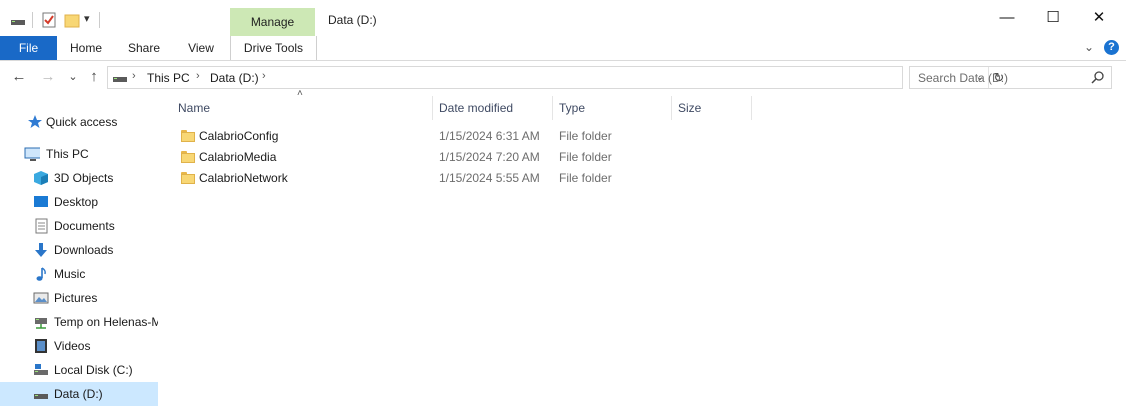 The width and height of the screenshot is (1126, 417). What do you see at coordinates (49, 20) in the screenshot?
I see `properties-icon` at bounding box center [49, 20].